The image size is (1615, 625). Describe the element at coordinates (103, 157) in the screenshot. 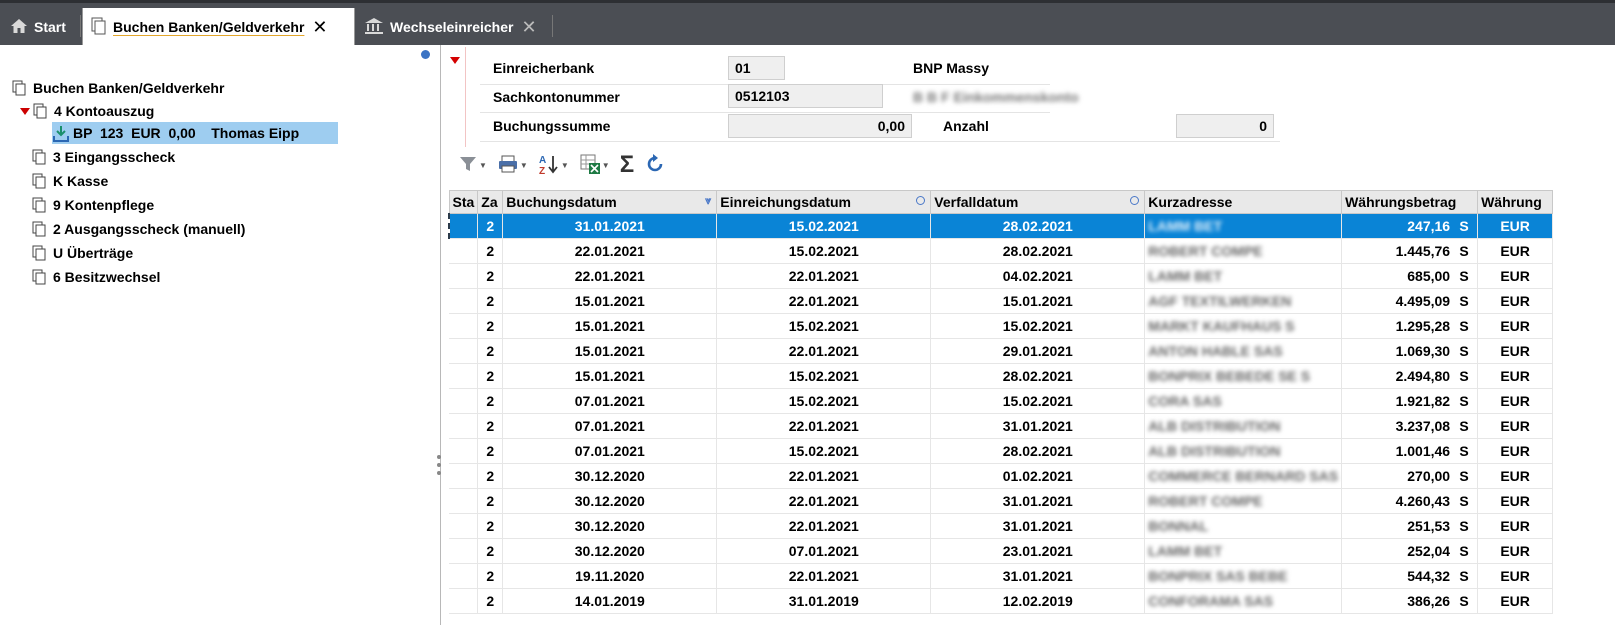

I see `tree-item-eingangsscheck: 3 Eingangsscheck` at that location.